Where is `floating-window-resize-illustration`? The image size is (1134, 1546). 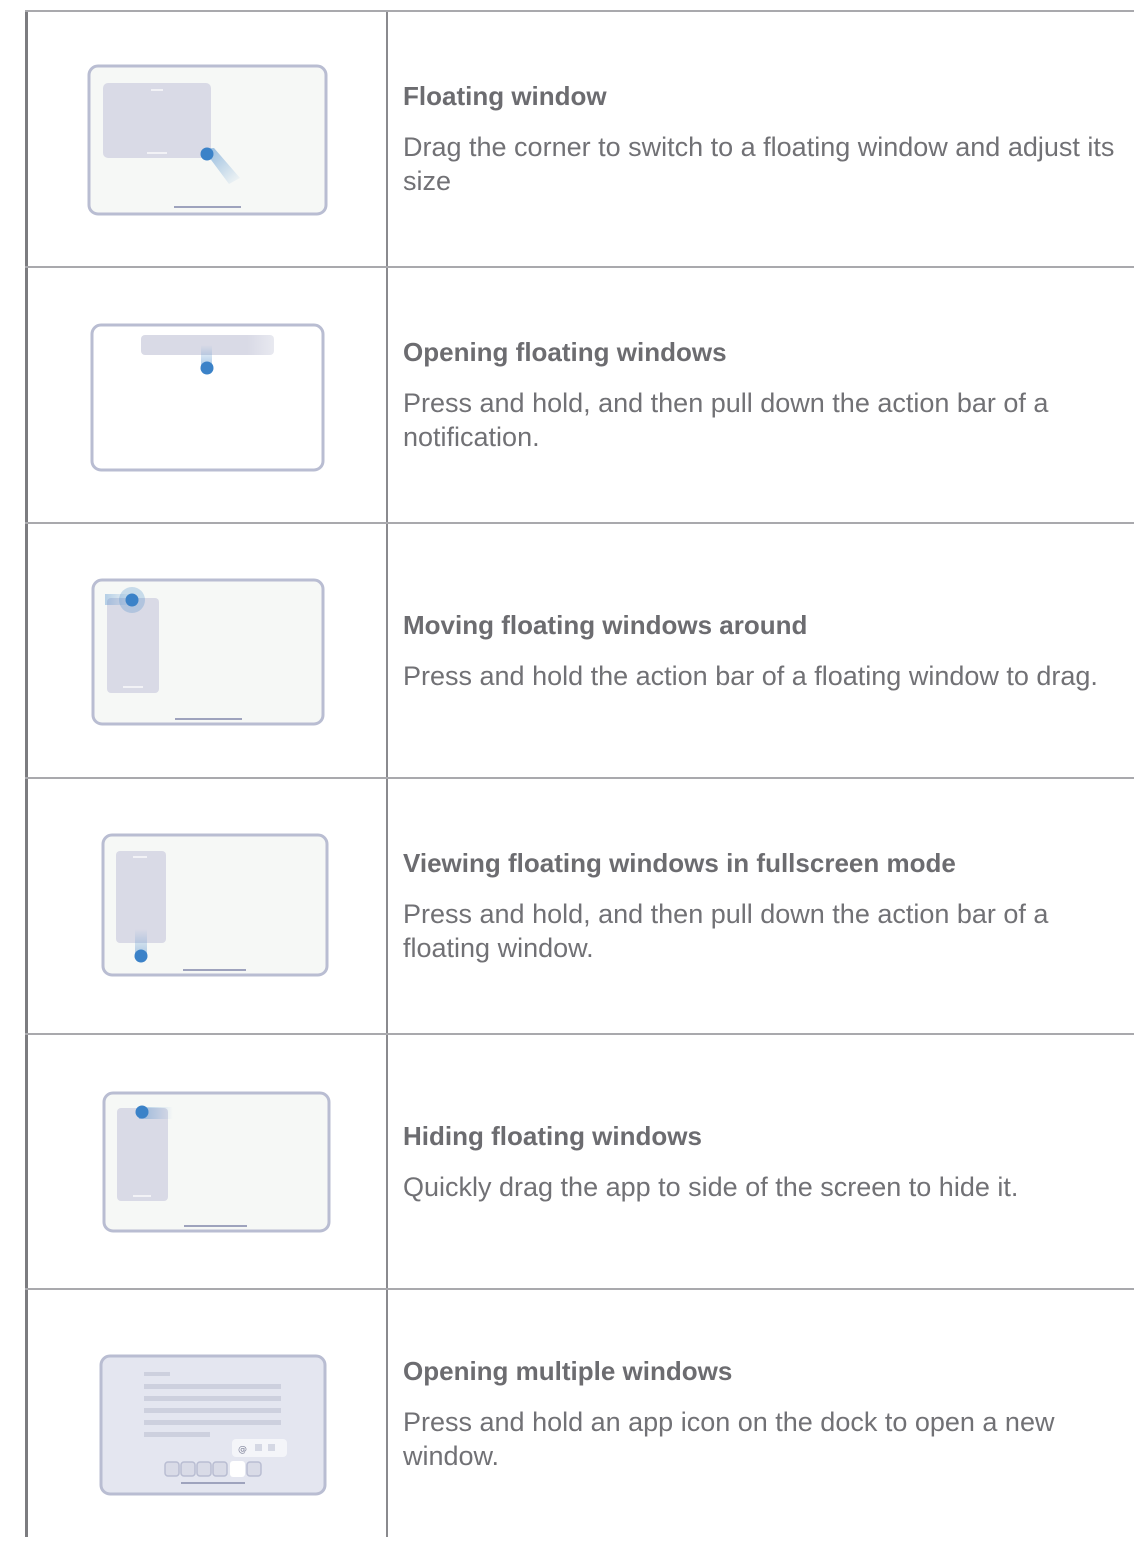 floating-window-resize-illustration is located at coordinates (207, 140).